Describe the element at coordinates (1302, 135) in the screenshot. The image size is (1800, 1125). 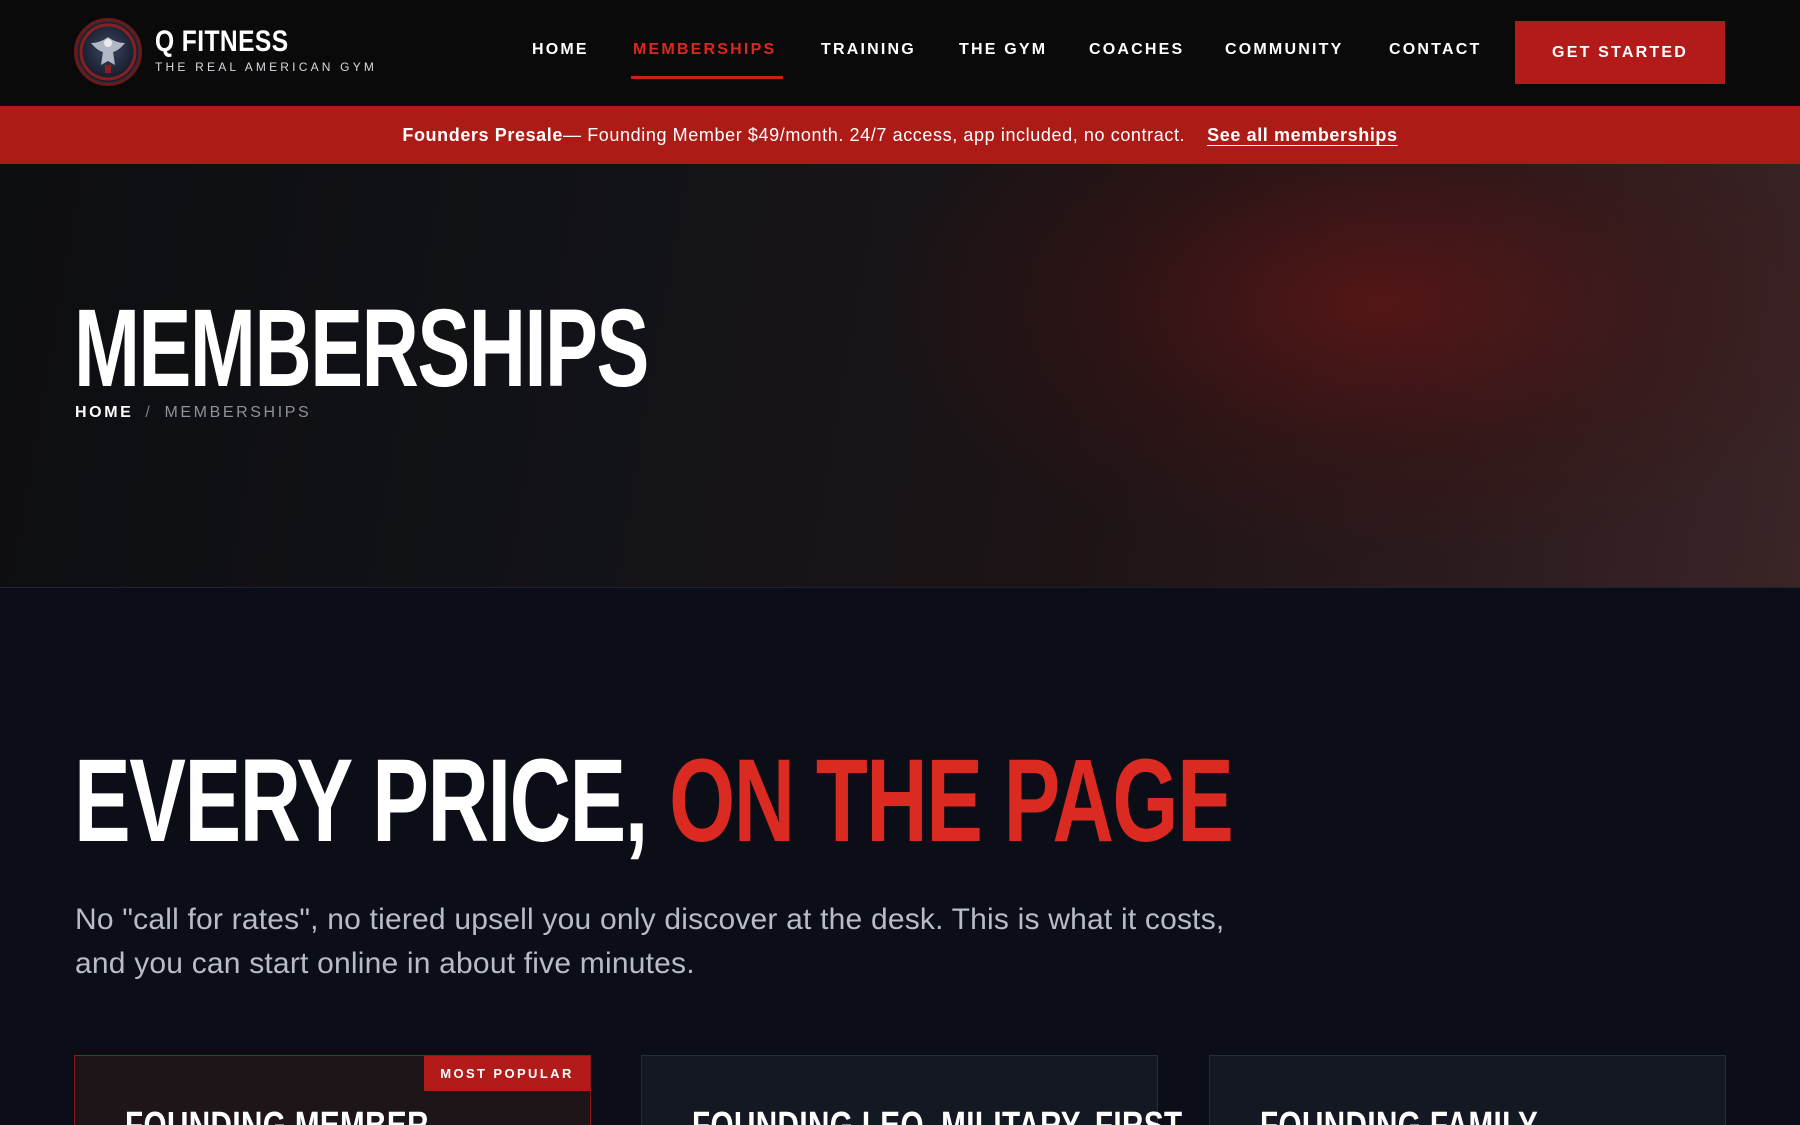
I see `see-all-memberships-link: See all memberships` at that location.